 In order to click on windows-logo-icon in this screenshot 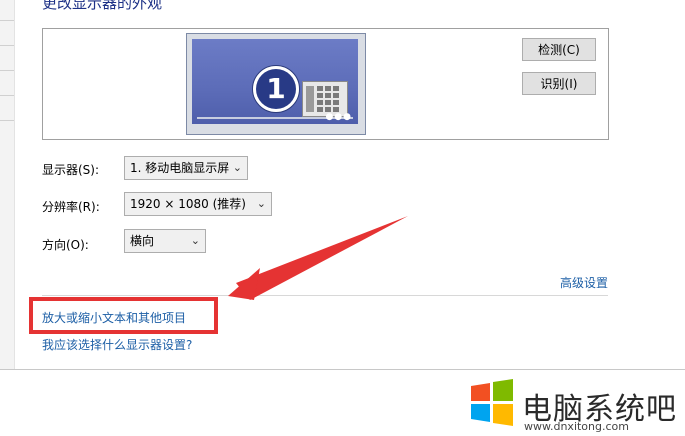, I will do `click(492, 402)`.